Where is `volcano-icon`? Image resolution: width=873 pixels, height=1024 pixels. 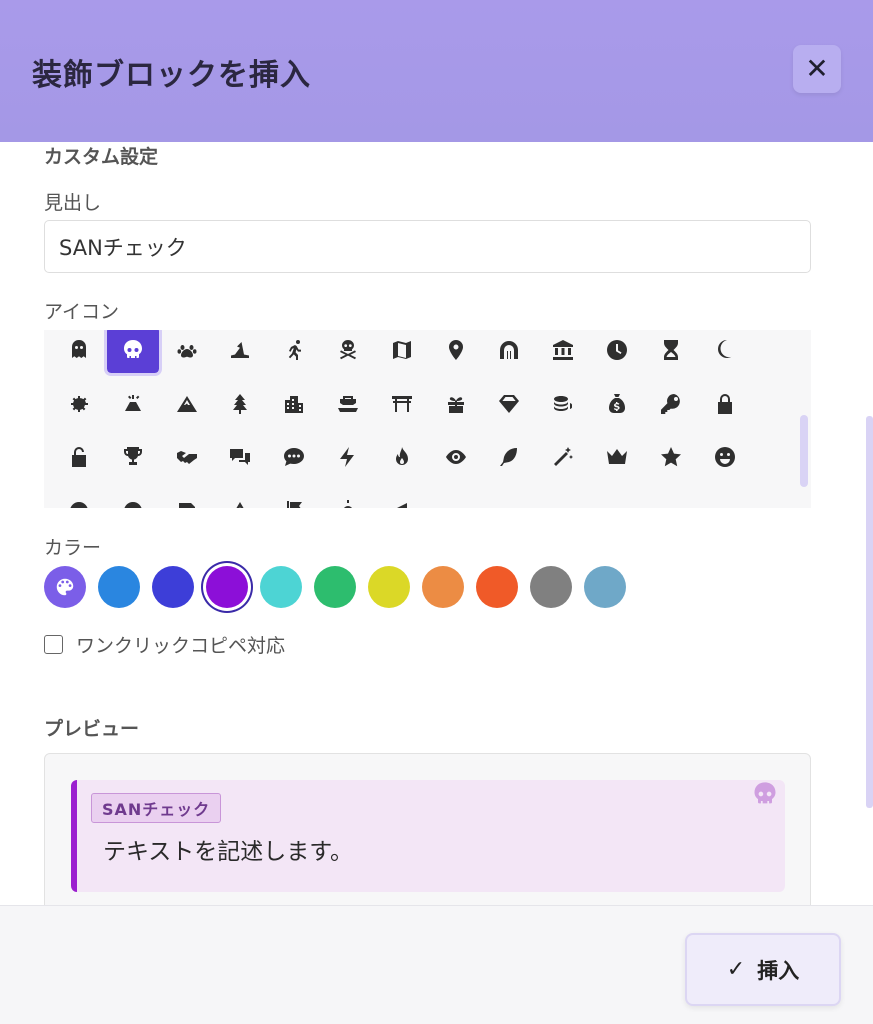
volcano-icon is located at coordinates (133, 404).